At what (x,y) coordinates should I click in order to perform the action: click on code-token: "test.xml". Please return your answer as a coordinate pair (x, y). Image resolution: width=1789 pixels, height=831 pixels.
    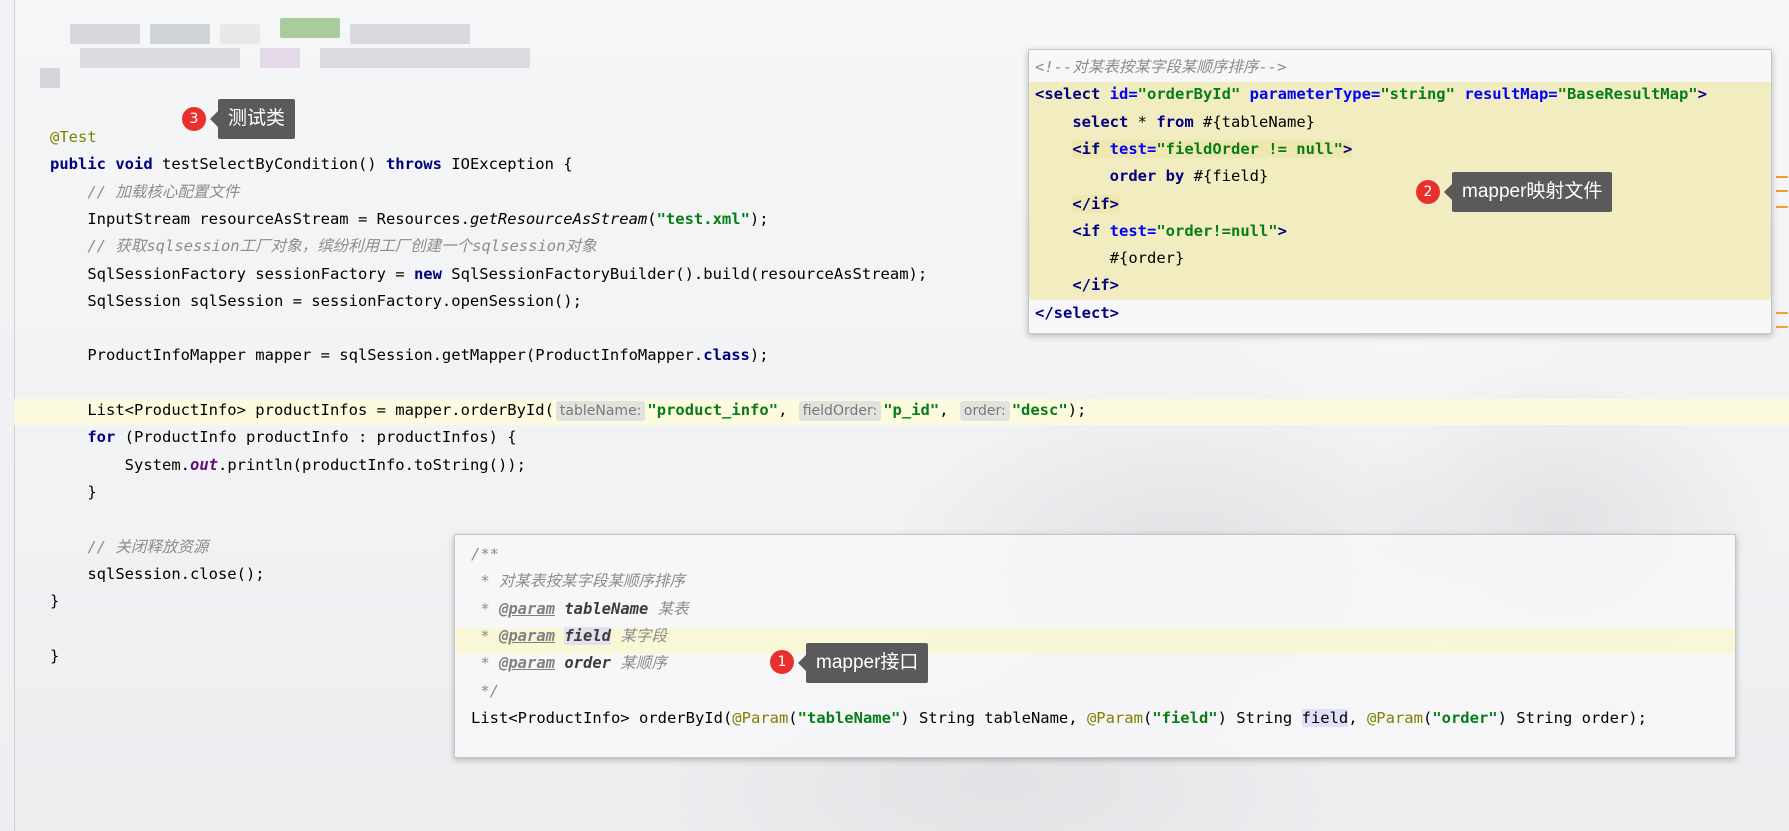
    Looking at the image, I should click on (703, 218).